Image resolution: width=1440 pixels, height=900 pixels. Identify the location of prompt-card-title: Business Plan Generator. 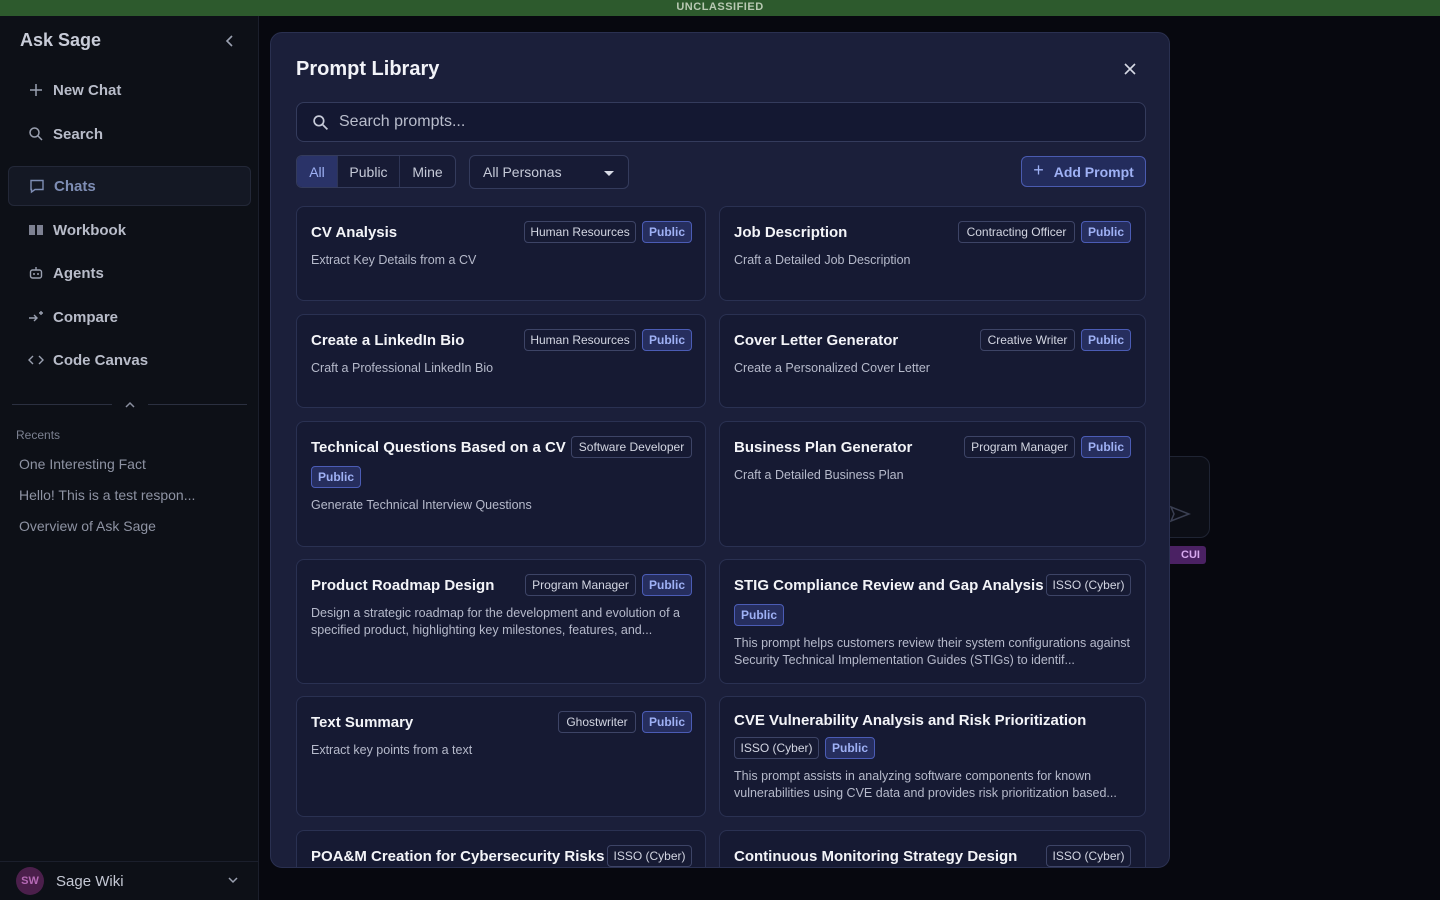
(823, 447).